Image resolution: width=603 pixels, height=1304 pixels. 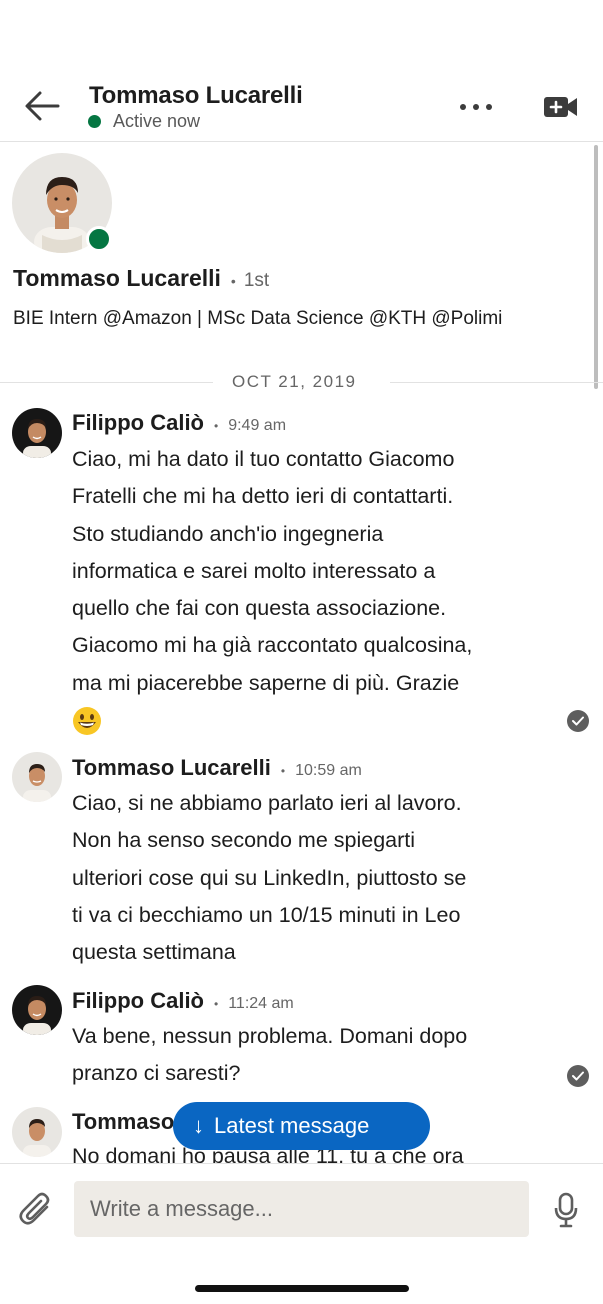 What do you see at coordinates (228, 533) in the screenshot?
I see `message-line: Sto studiando anch'io ingegneria` at bounding box center [228, 533].